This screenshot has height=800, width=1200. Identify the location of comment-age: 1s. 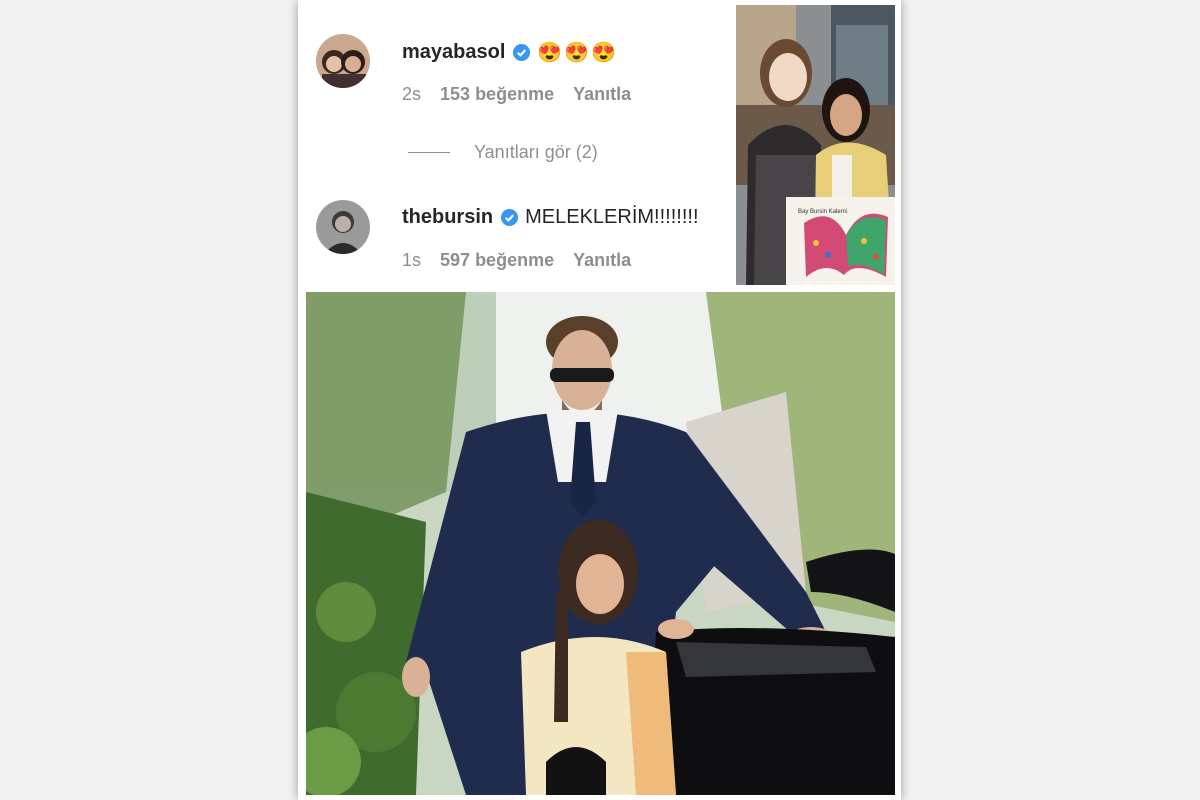
(412, 260).